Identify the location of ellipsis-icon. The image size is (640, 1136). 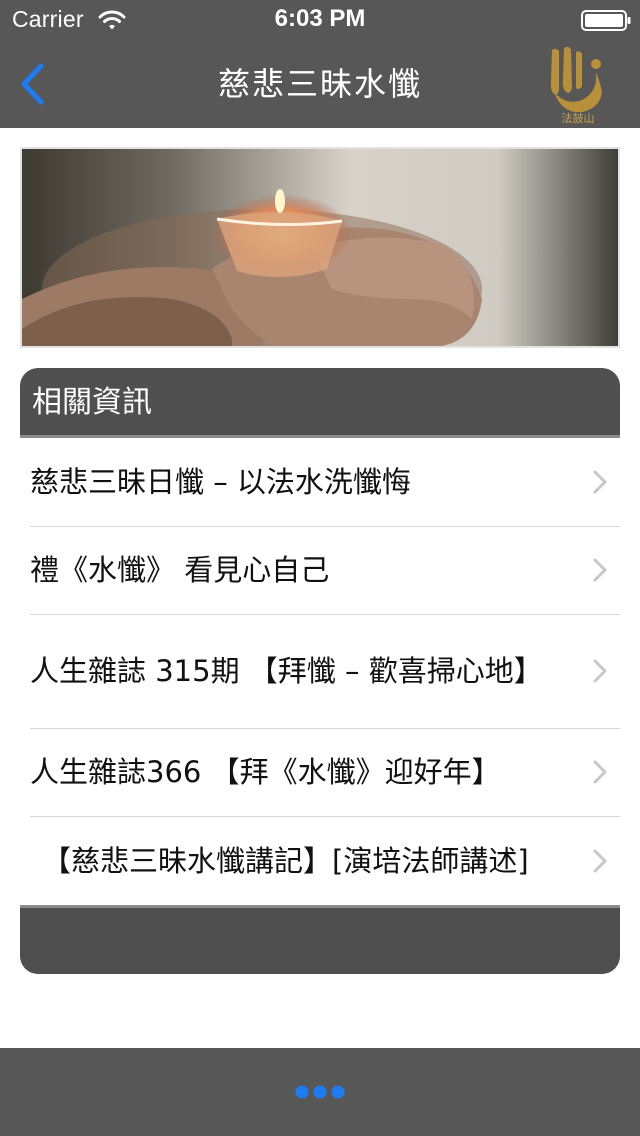
(320, 1092).